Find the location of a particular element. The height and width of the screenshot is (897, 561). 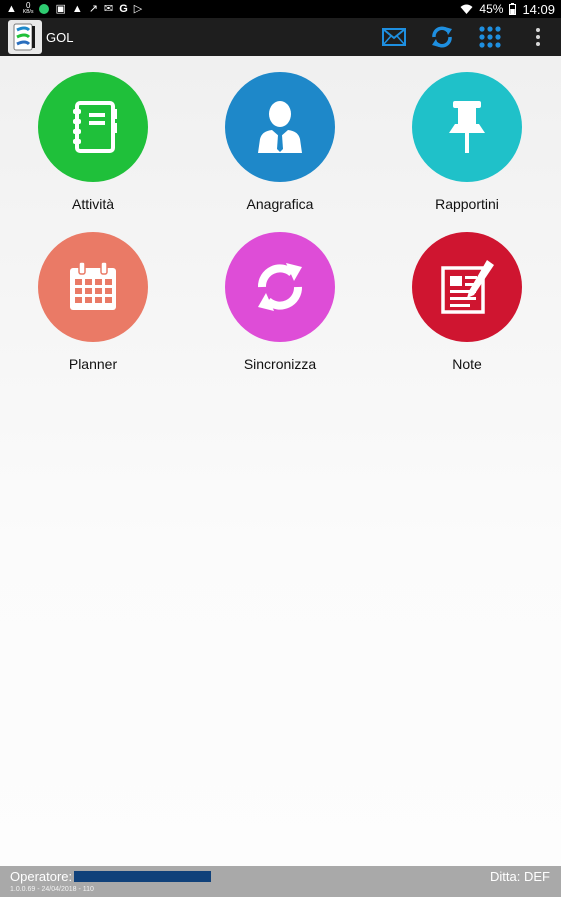

menu-item-sincronizza: Sincronizza is located at coordinates (280, 307).